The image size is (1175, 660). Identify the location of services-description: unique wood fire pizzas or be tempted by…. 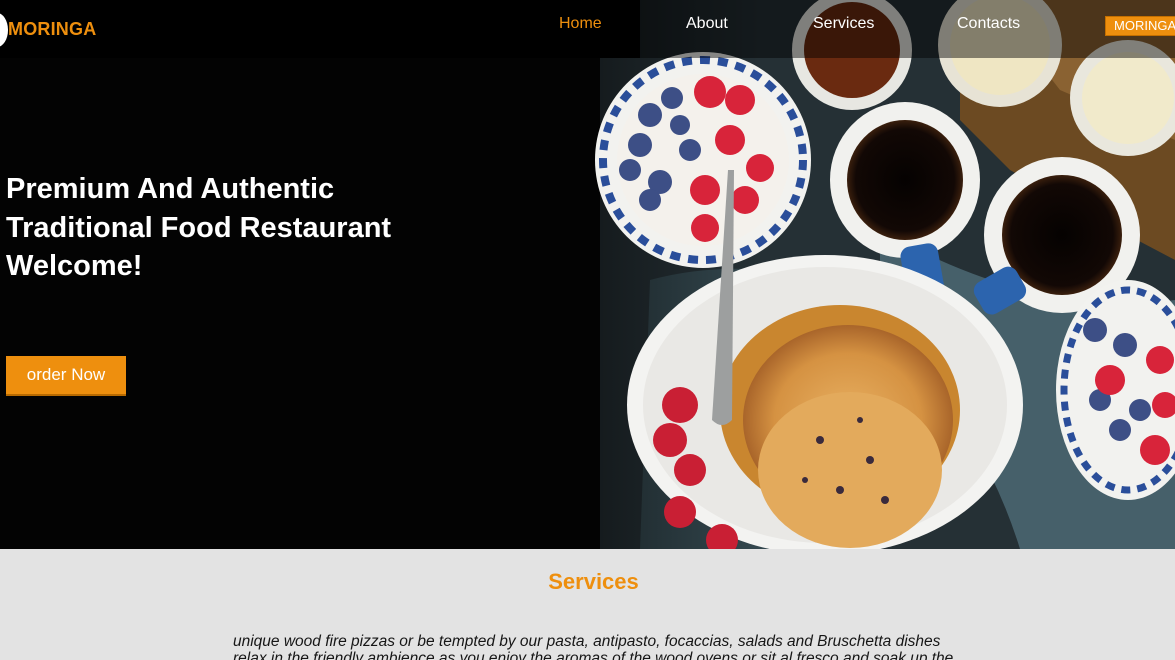
(603, 646).